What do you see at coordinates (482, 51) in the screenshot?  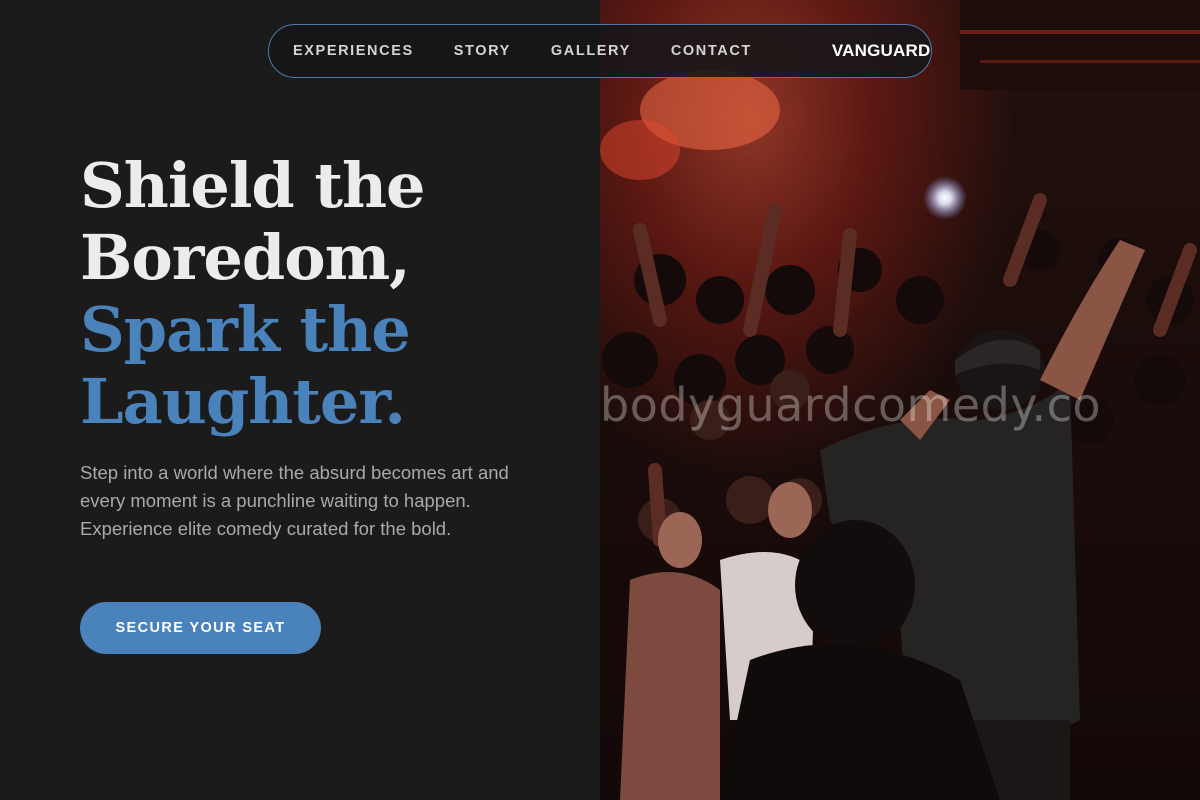 I see `nav-link-story: STORY` at bounding box center [482, 51].